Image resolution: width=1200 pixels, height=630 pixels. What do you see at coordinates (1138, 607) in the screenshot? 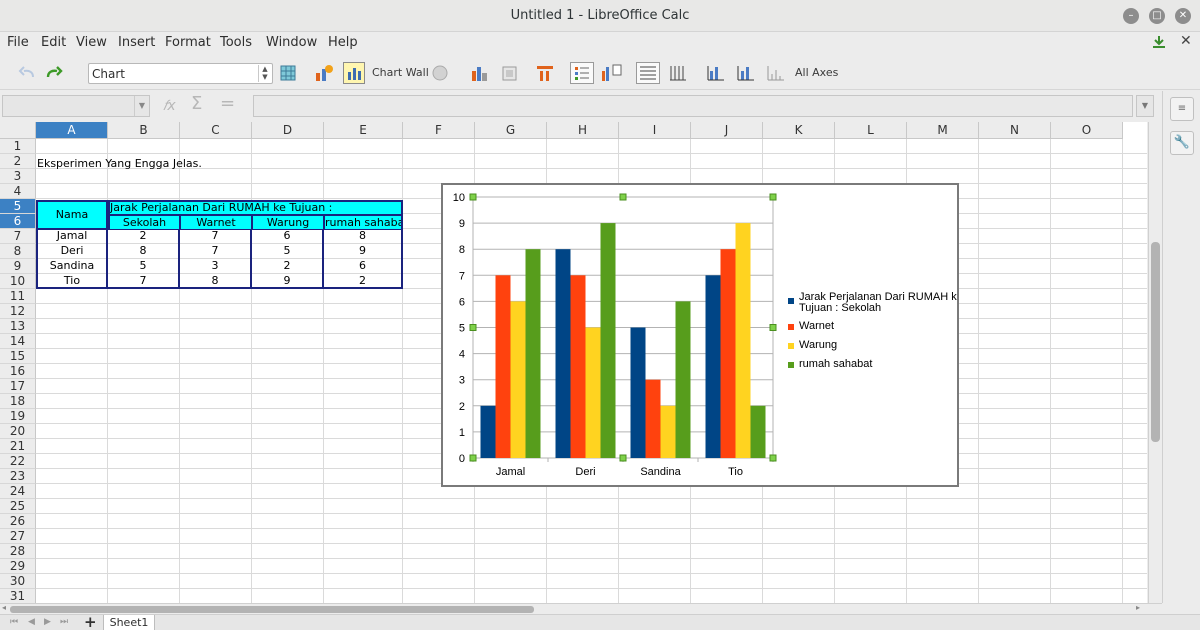
I see `scroll-right-icon: ▸` at bounding box center [1138, 607].